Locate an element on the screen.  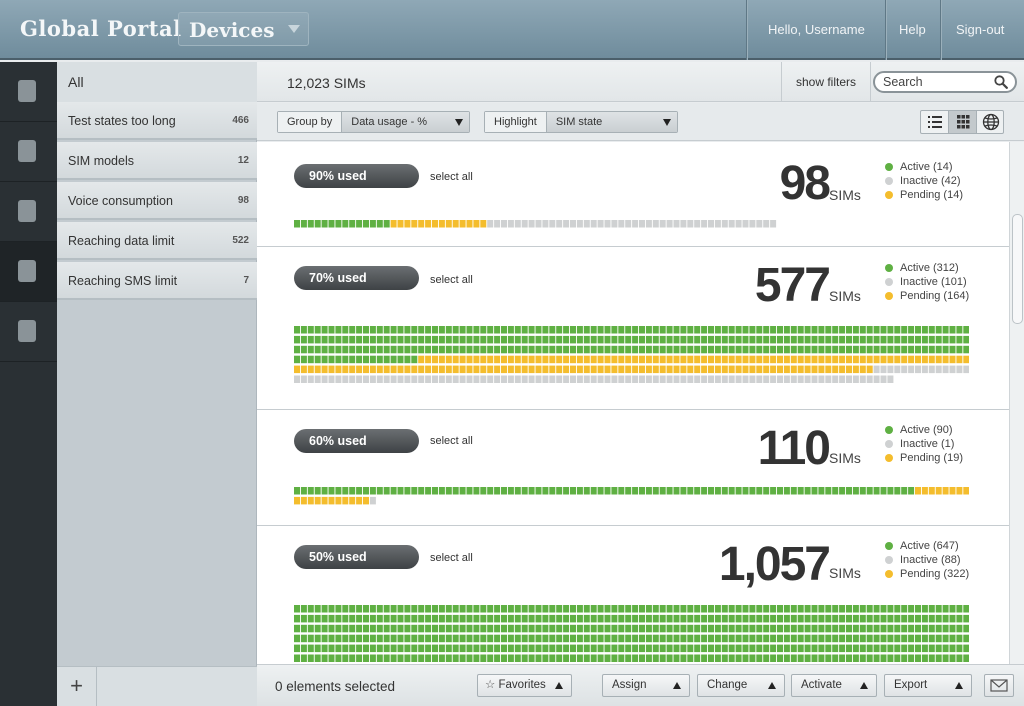
content-scrollbar is located at coordinates (1016, 403).